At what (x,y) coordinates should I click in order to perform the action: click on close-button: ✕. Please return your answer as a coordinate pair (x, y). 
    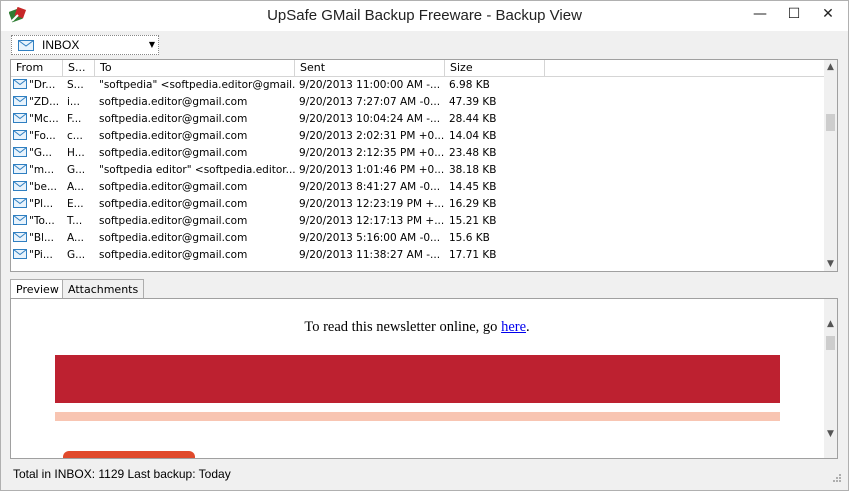
    Looking at the image, I should click on (828, 14).